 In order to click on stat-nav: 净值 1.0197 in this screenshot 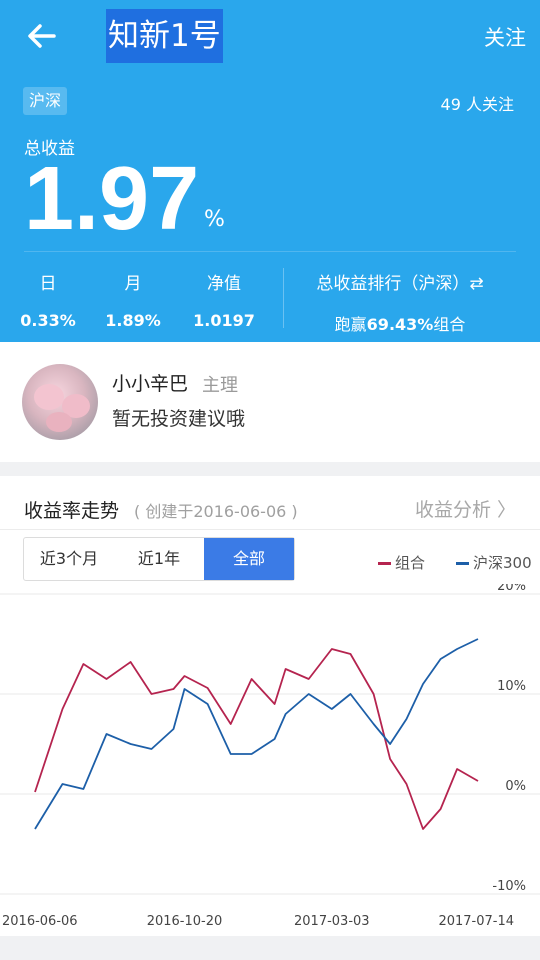, I will do `click(224, 299)`.